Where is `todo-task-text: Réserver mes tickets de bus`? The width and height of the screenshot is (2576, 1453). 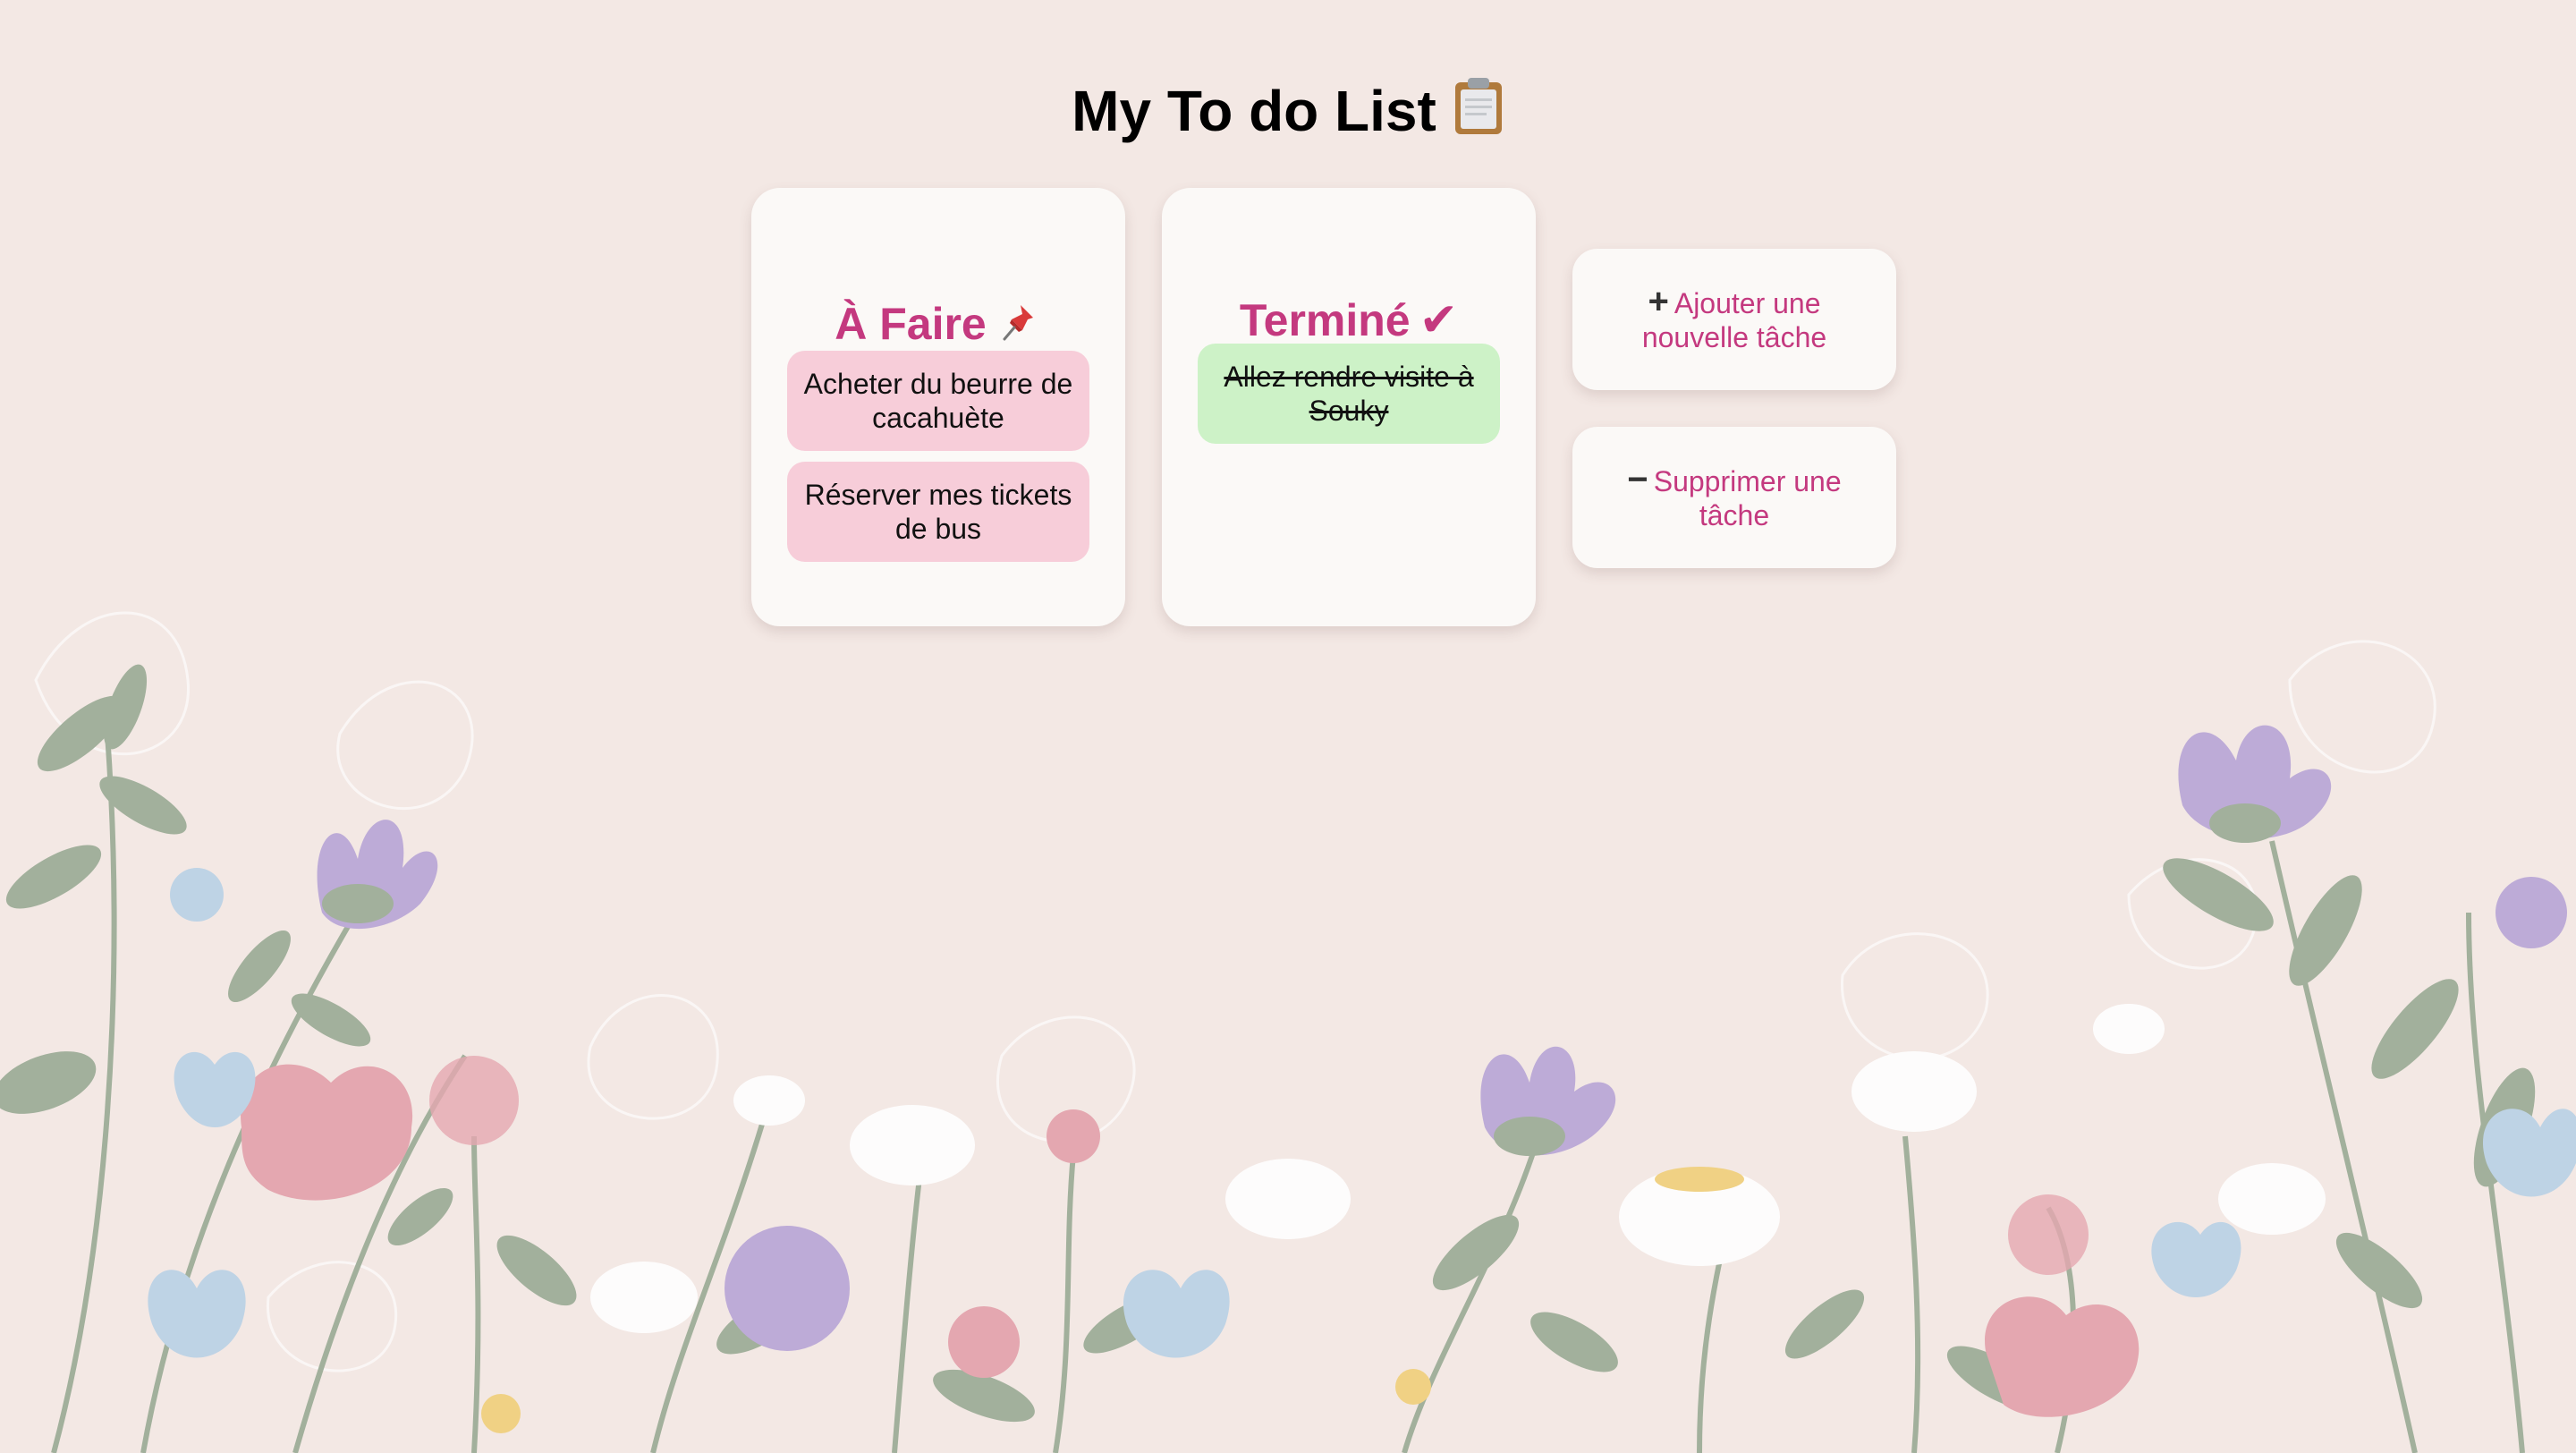
todo-task-text: Réserver mes tickets de bus is located at coordinates (938, 512).